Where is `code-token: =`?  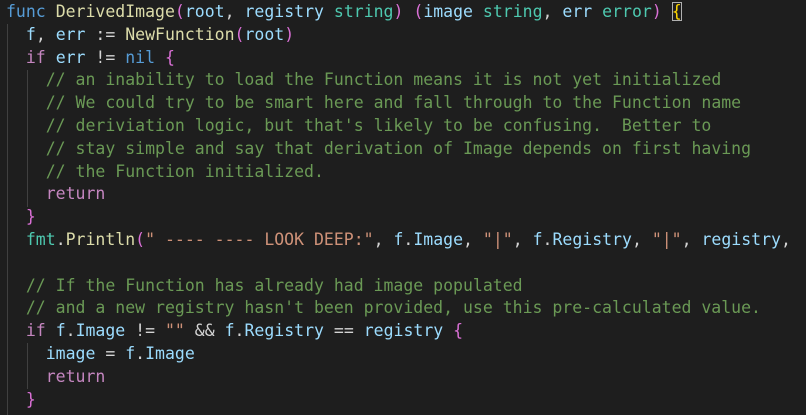 code-token: = is located at coordinates (110, 353).